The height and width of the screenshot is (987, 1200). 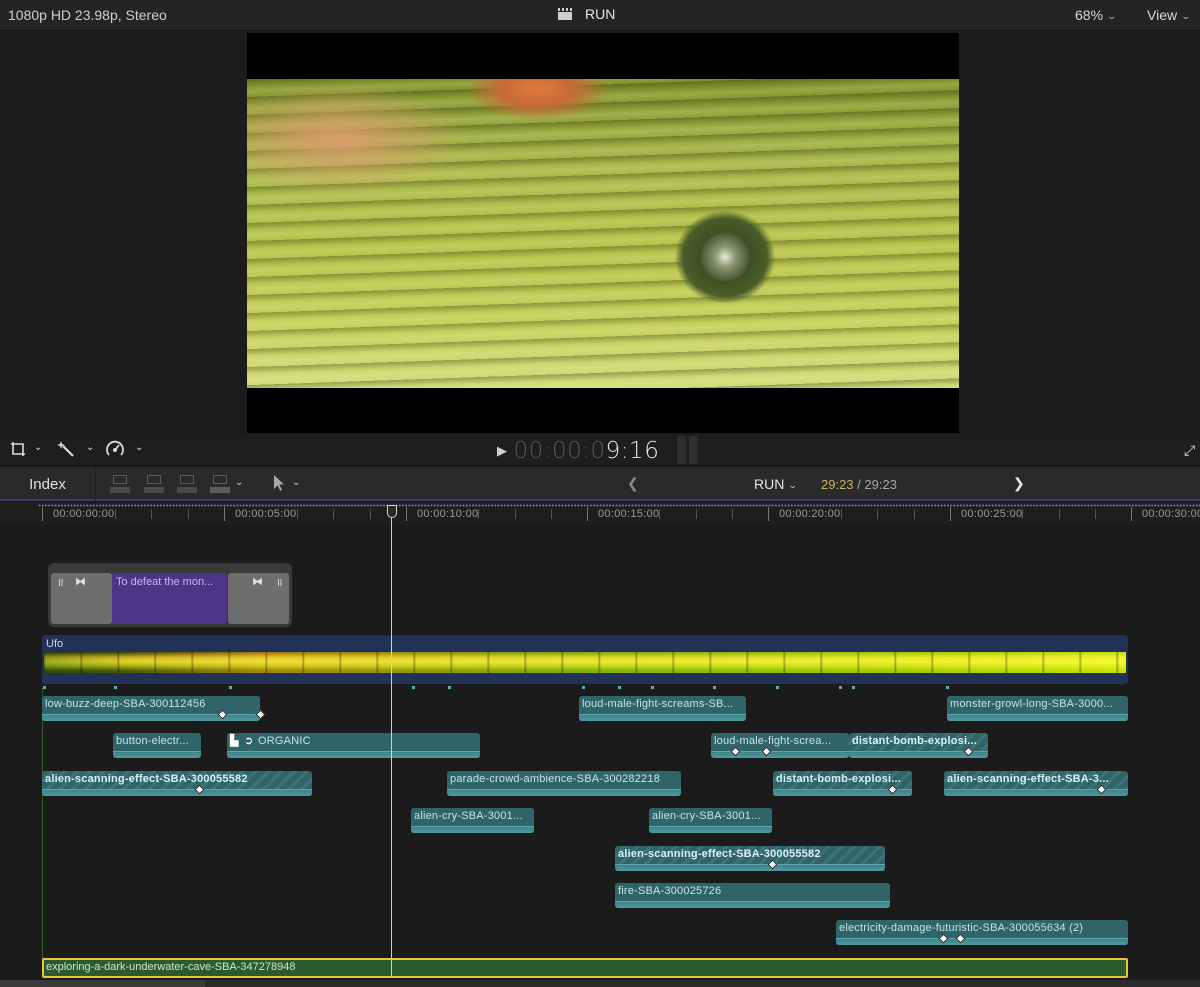 What do you see at coordinates (18, 450) in the screenshot?
I see `transform-menu` at bounding box center [18, 450].